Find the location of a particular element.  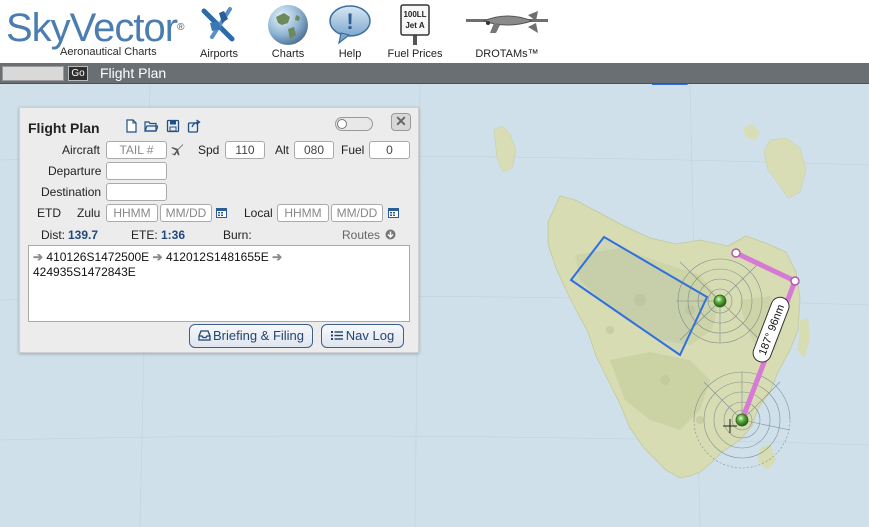

new-document-icon is located at coordinates (131, 126).